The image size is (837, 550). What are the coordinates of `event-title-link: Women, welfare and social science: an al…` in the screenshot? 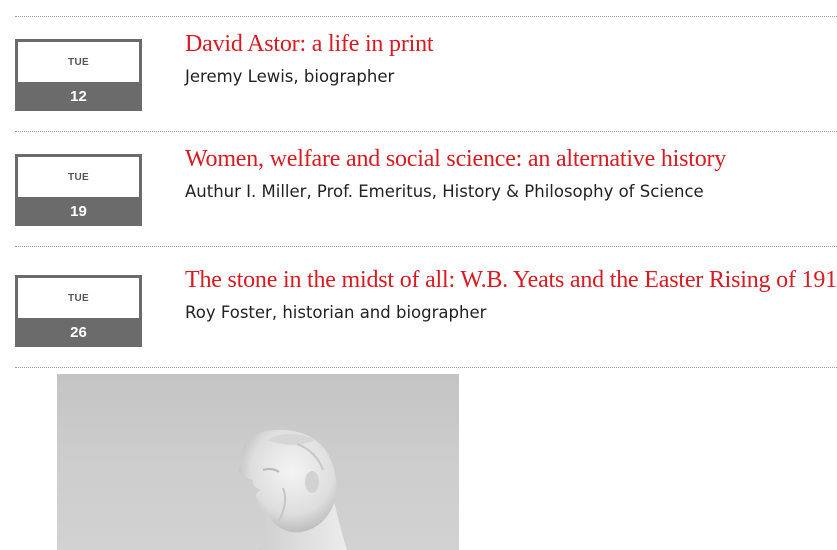 It's located at (455, 159).